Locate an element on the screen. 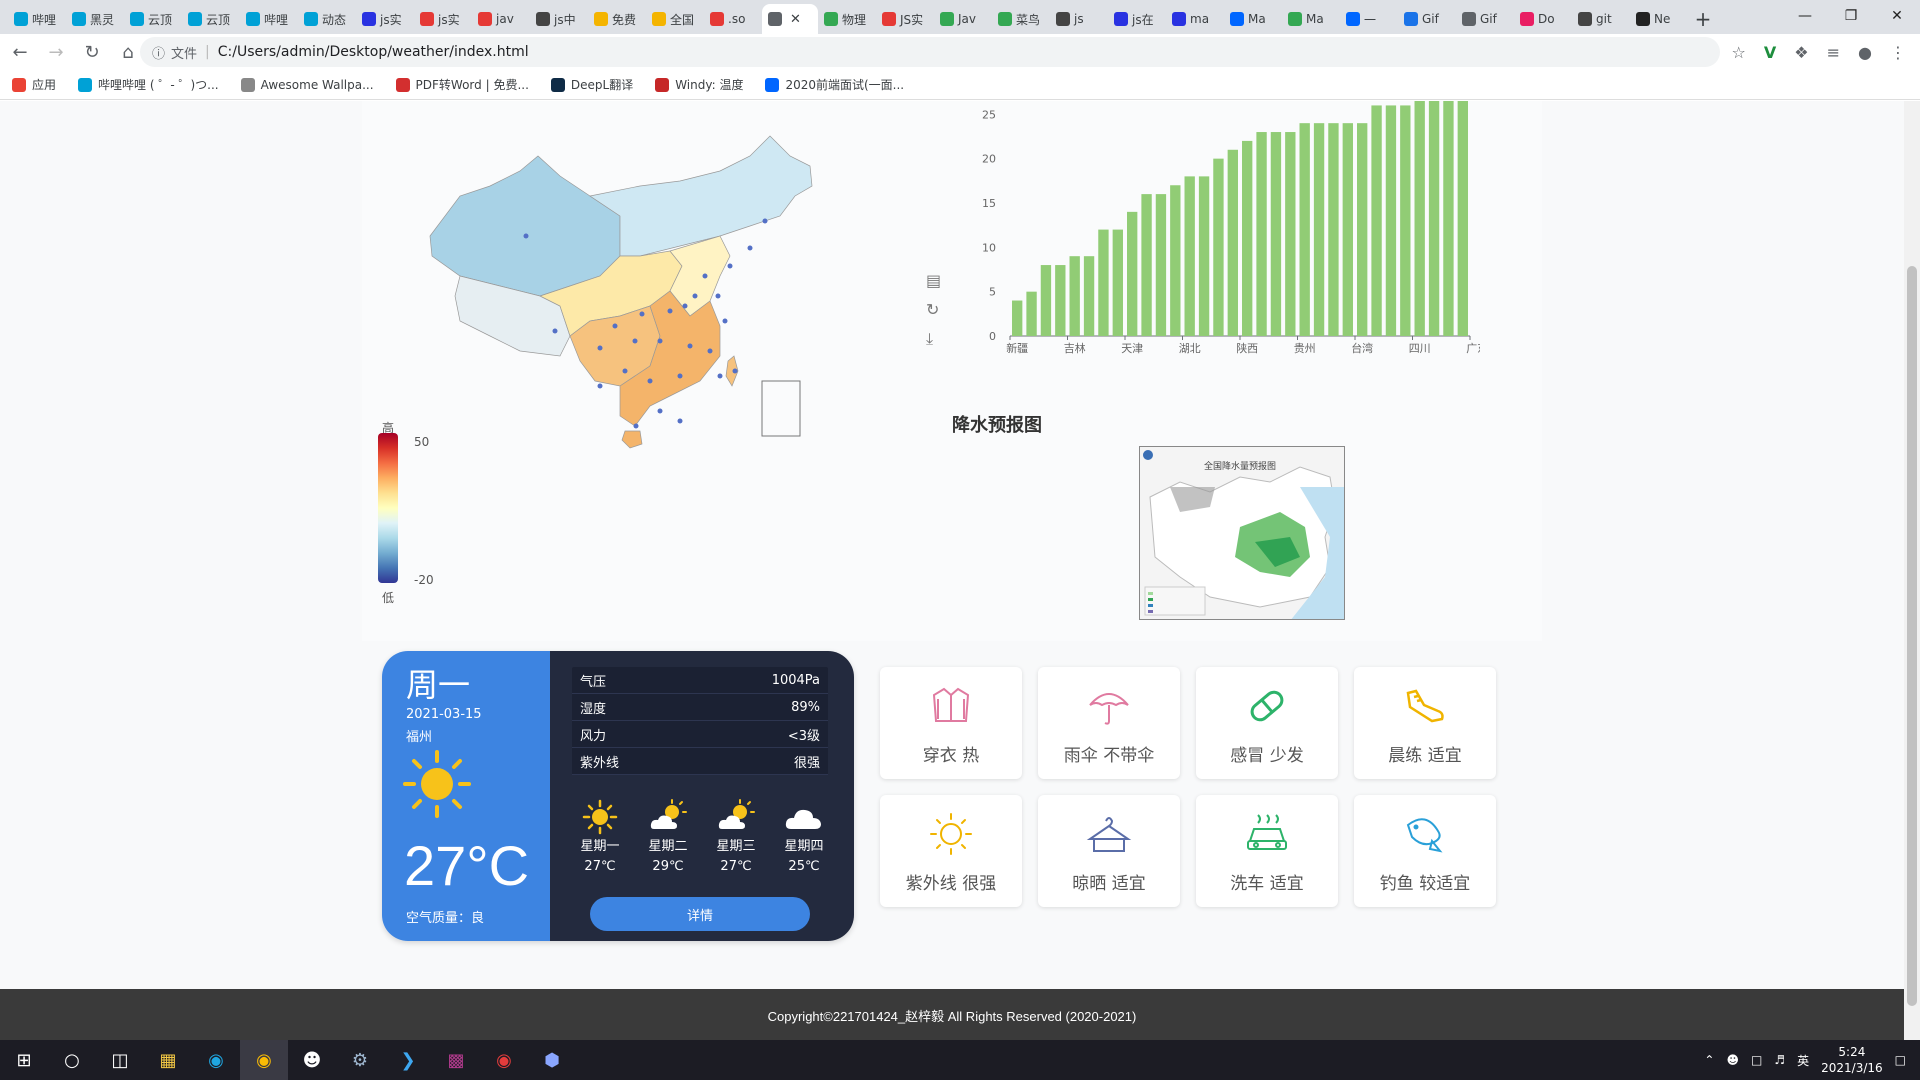  save-image-icon: ⤓ is located at coordinates (933, 339).